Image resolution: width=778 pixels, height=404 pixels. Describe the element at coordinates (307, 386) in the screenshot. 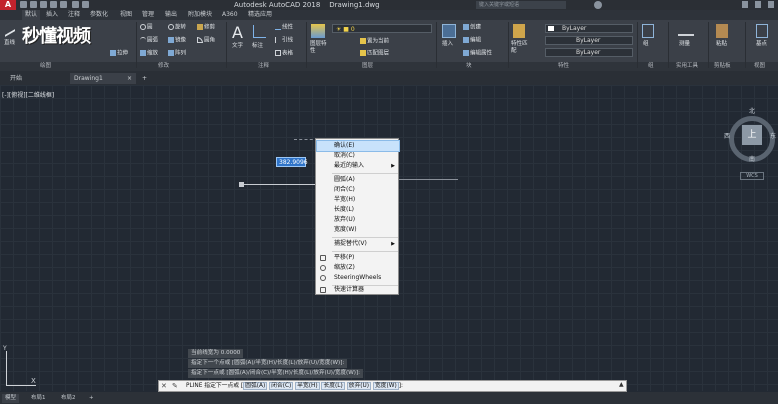

I see `option-halfwidth: 半宽(H)` at that location.